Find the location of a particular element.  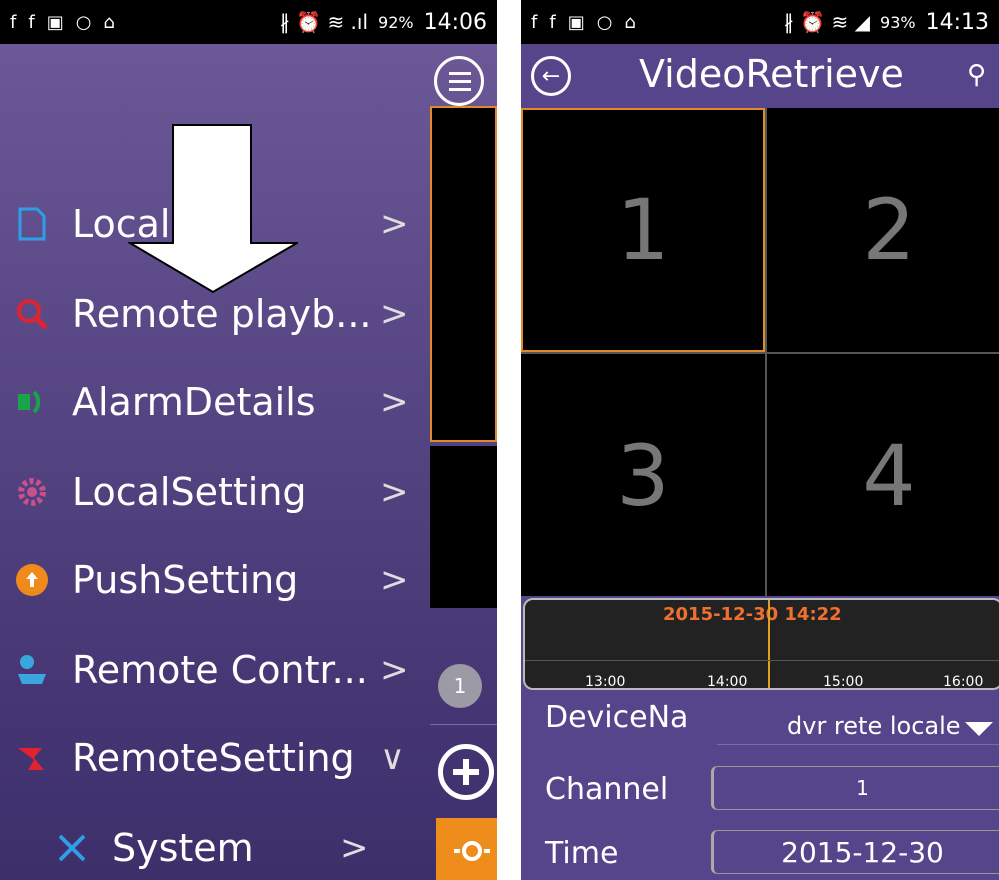

menu-item-push-setting: PushSetting > is located at coordinates (210, 580).